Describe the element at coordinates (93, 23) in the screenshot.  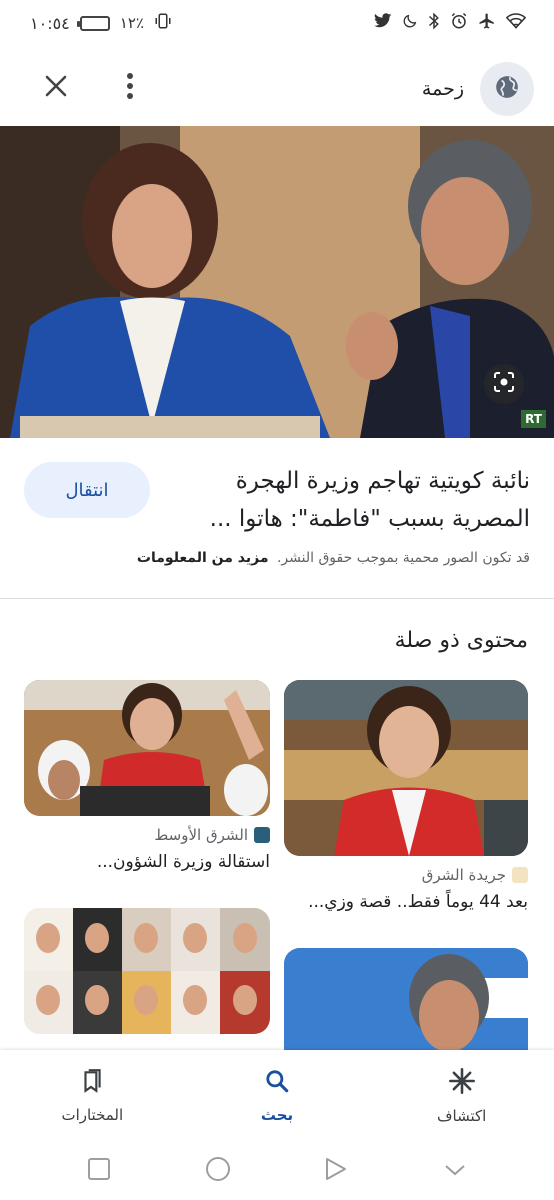
I see `battery-icon` at that location.